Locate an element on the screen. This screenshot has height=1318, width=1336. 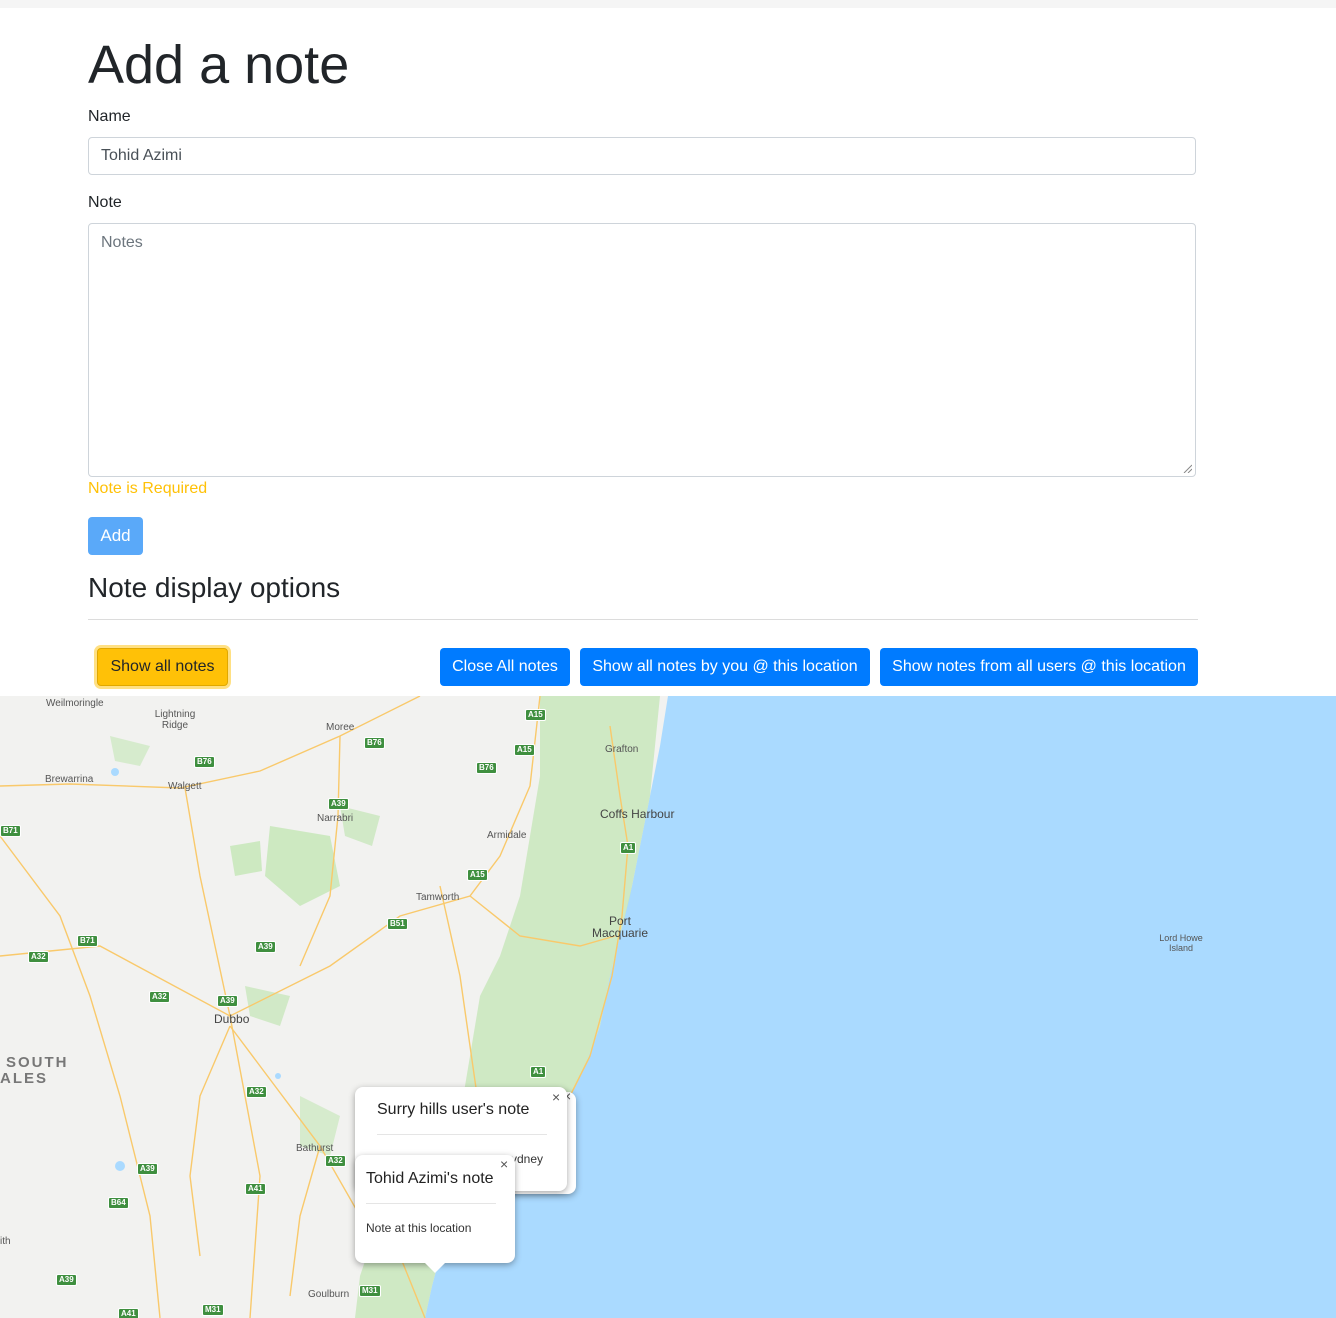
place-grafton: Grafton is located at coordinates (622, 749).